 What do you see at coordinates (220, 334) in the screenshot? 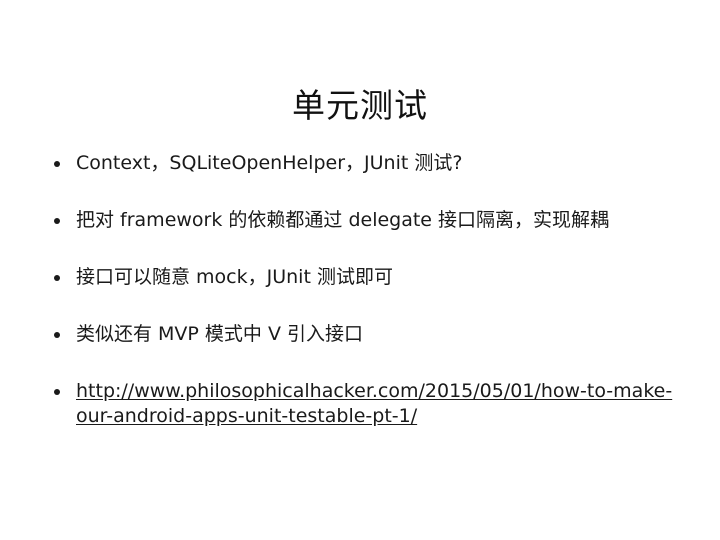
I see `bullet-text: 类似还有 MVP 模式中 V 引入接口` at bounding box center [220, 334].